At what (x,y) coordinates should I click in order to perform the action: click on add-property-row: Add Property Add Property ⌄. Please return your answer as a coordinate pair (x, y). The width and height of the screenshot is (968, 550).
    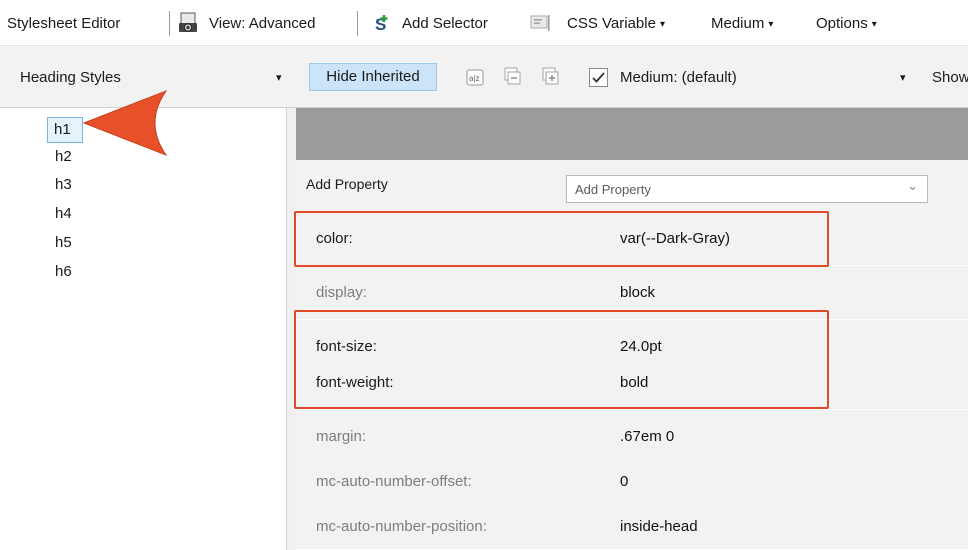
    Looking at the image, I should click on (632, 186).